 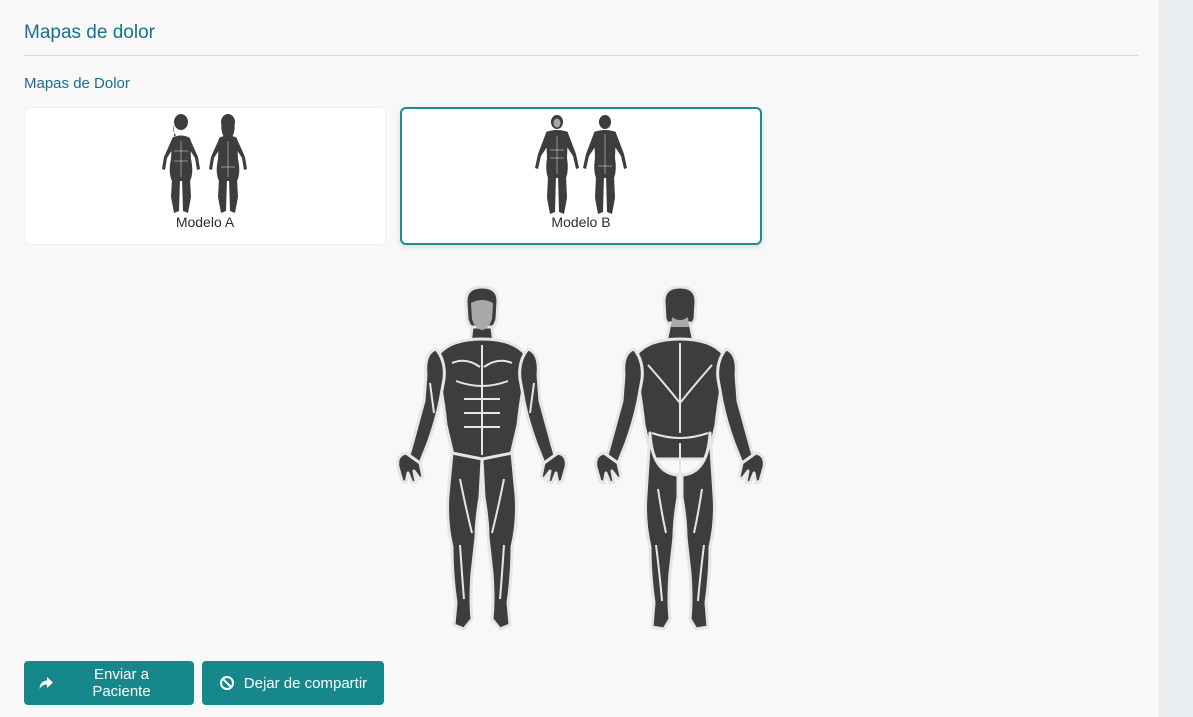 I want to click on front-body-figure, so click(x=482, y=458).